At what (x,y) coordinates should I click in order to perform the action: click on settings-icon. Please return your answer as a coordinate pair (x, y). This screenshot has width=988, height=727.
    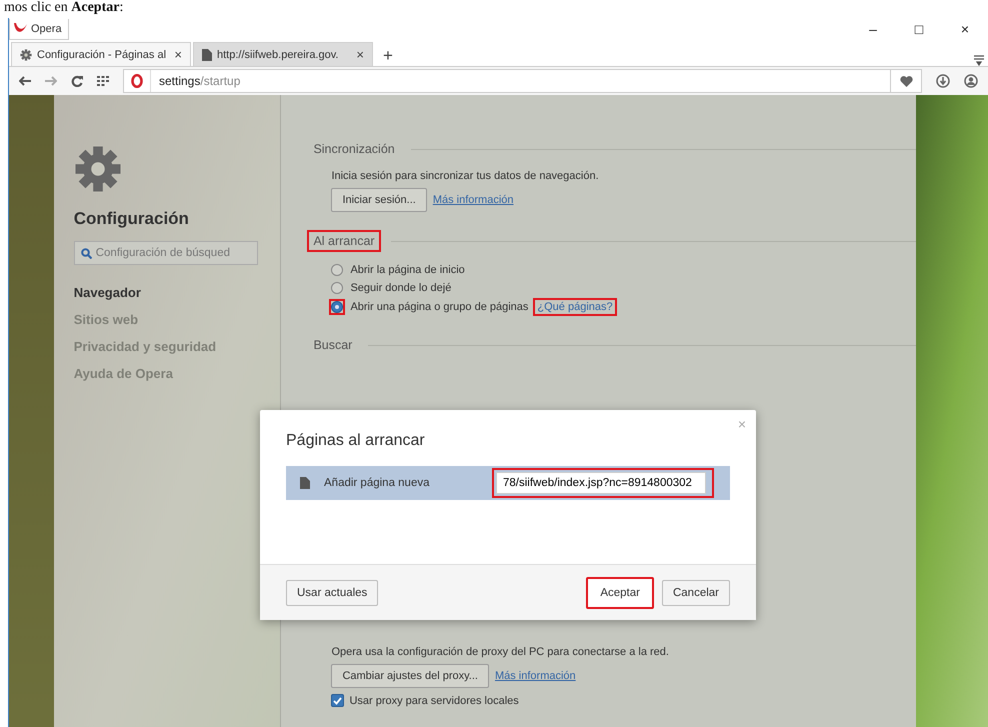
    Looking at the image, I should click on (98, 169).